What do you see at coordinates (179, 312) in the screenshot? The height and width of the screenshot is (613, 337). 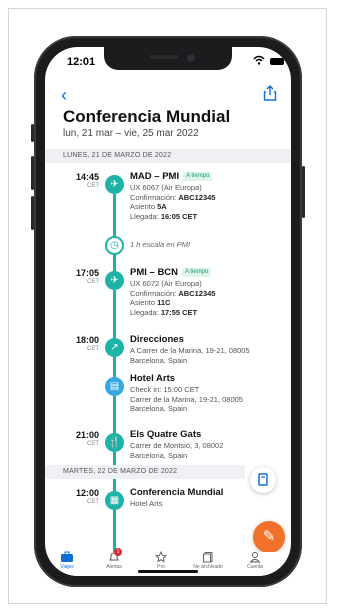 I see `arrival-time: 17:55 CET` at bounding box center [179, 312].